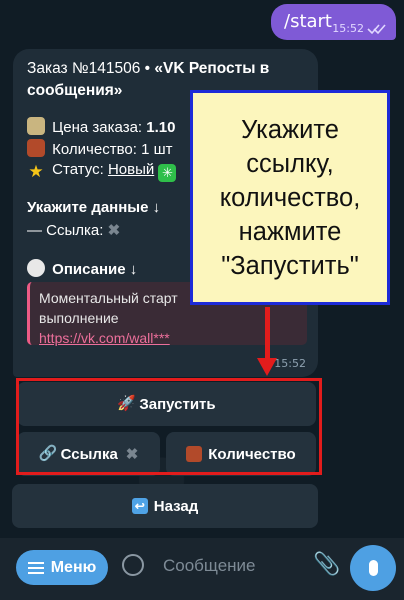  I want to click on price-line: Цена заказа: 1.10, so click(101, 126).